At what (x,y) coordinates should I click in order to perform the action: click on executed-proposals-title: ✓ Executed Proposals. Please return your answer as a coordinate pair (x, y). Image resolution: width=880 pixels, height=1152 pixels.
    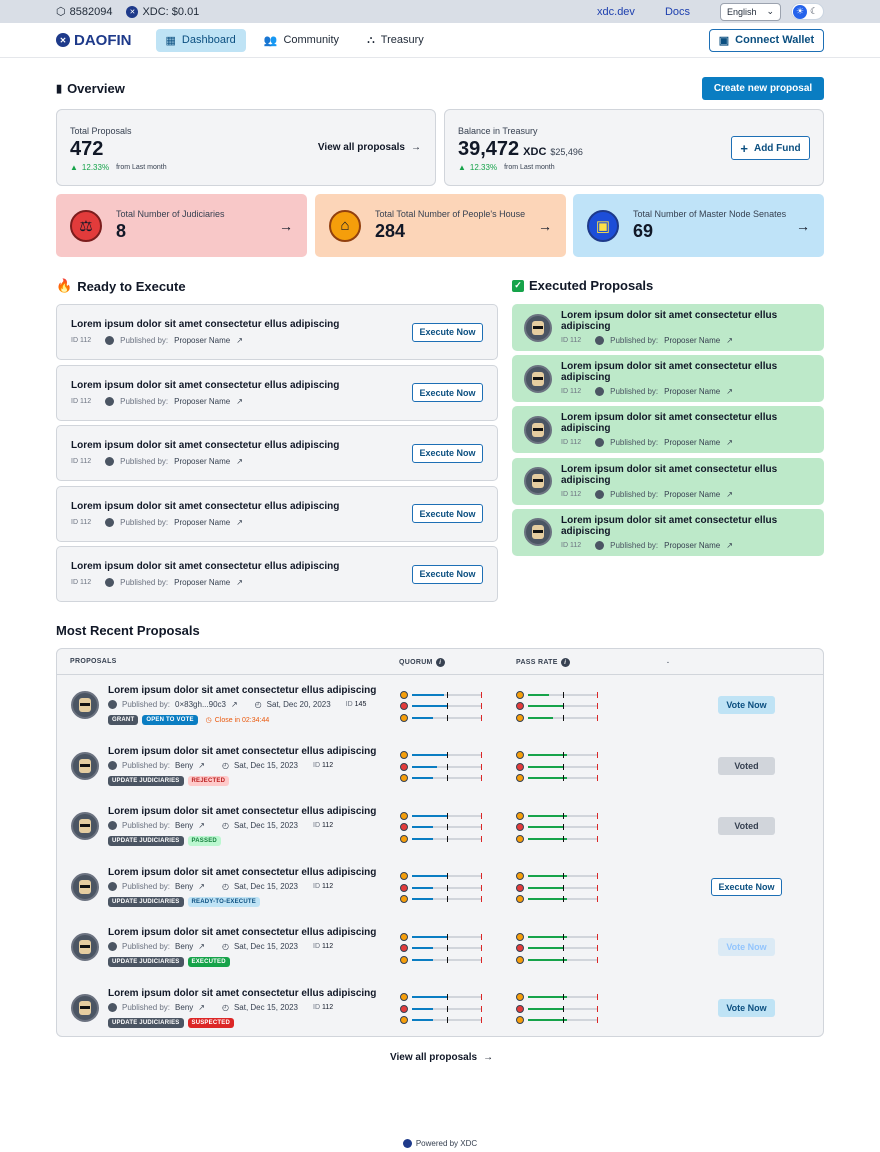
    Looking at the image, I should click on (582, 285).